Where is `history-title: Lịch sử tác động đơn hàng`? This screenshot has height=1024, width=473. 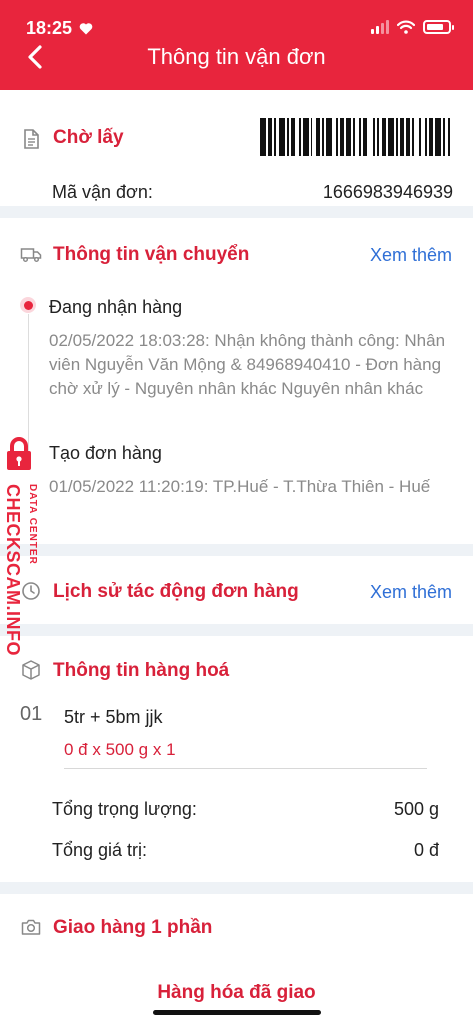 history-title: Lịch sử tác động đơn hàng is located at coordinates (176, 591).